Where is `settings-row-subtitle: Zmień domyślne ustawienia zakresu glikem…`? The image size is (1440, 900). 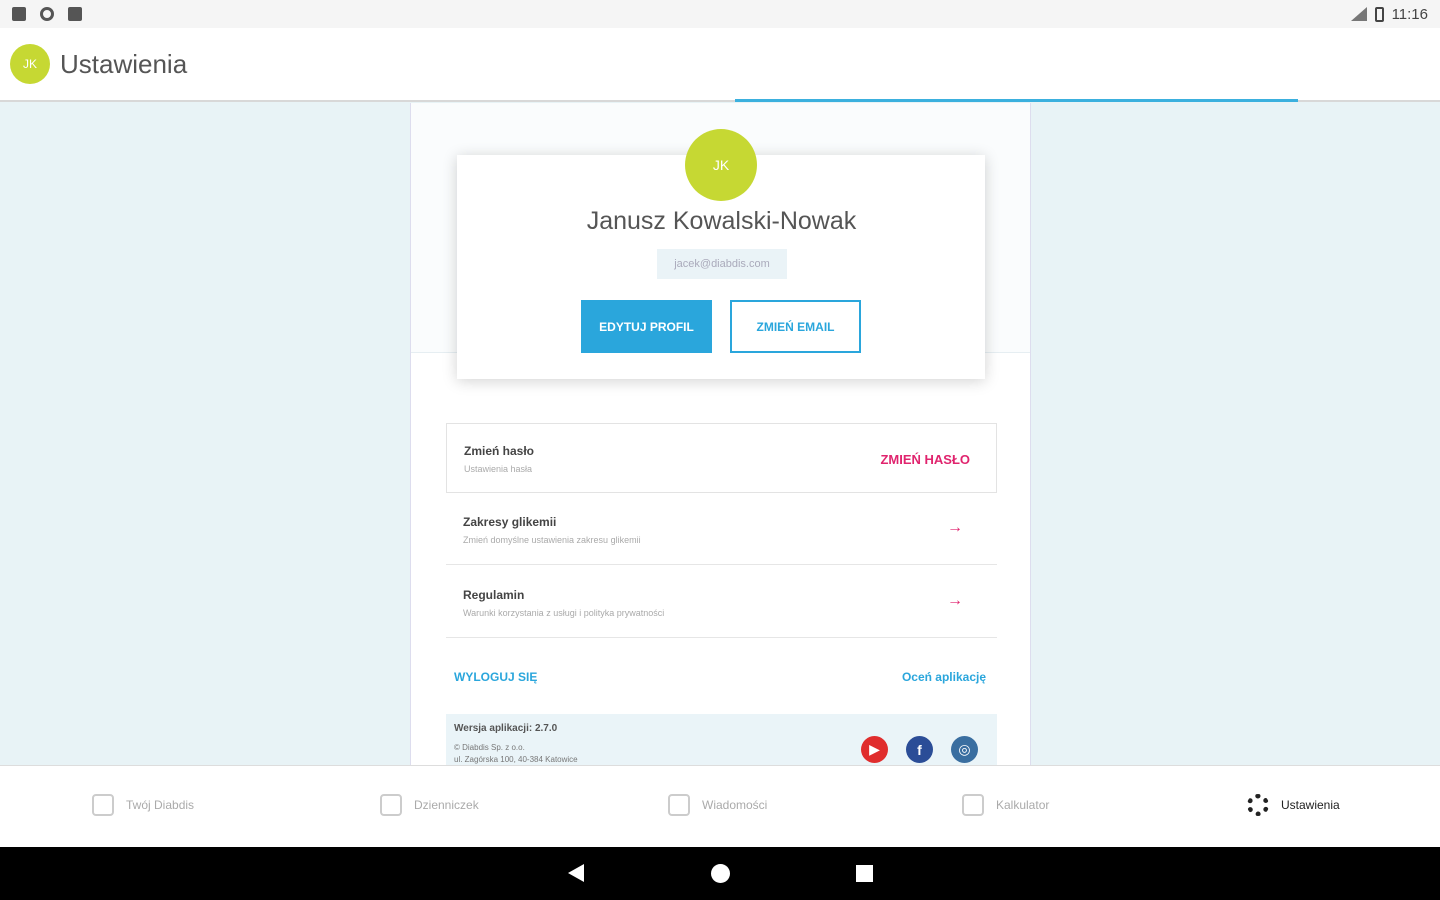 settings-row-subtitle: Zmień domyślne ustawienia zakresu glikem… is located at coordinates (552, 540).